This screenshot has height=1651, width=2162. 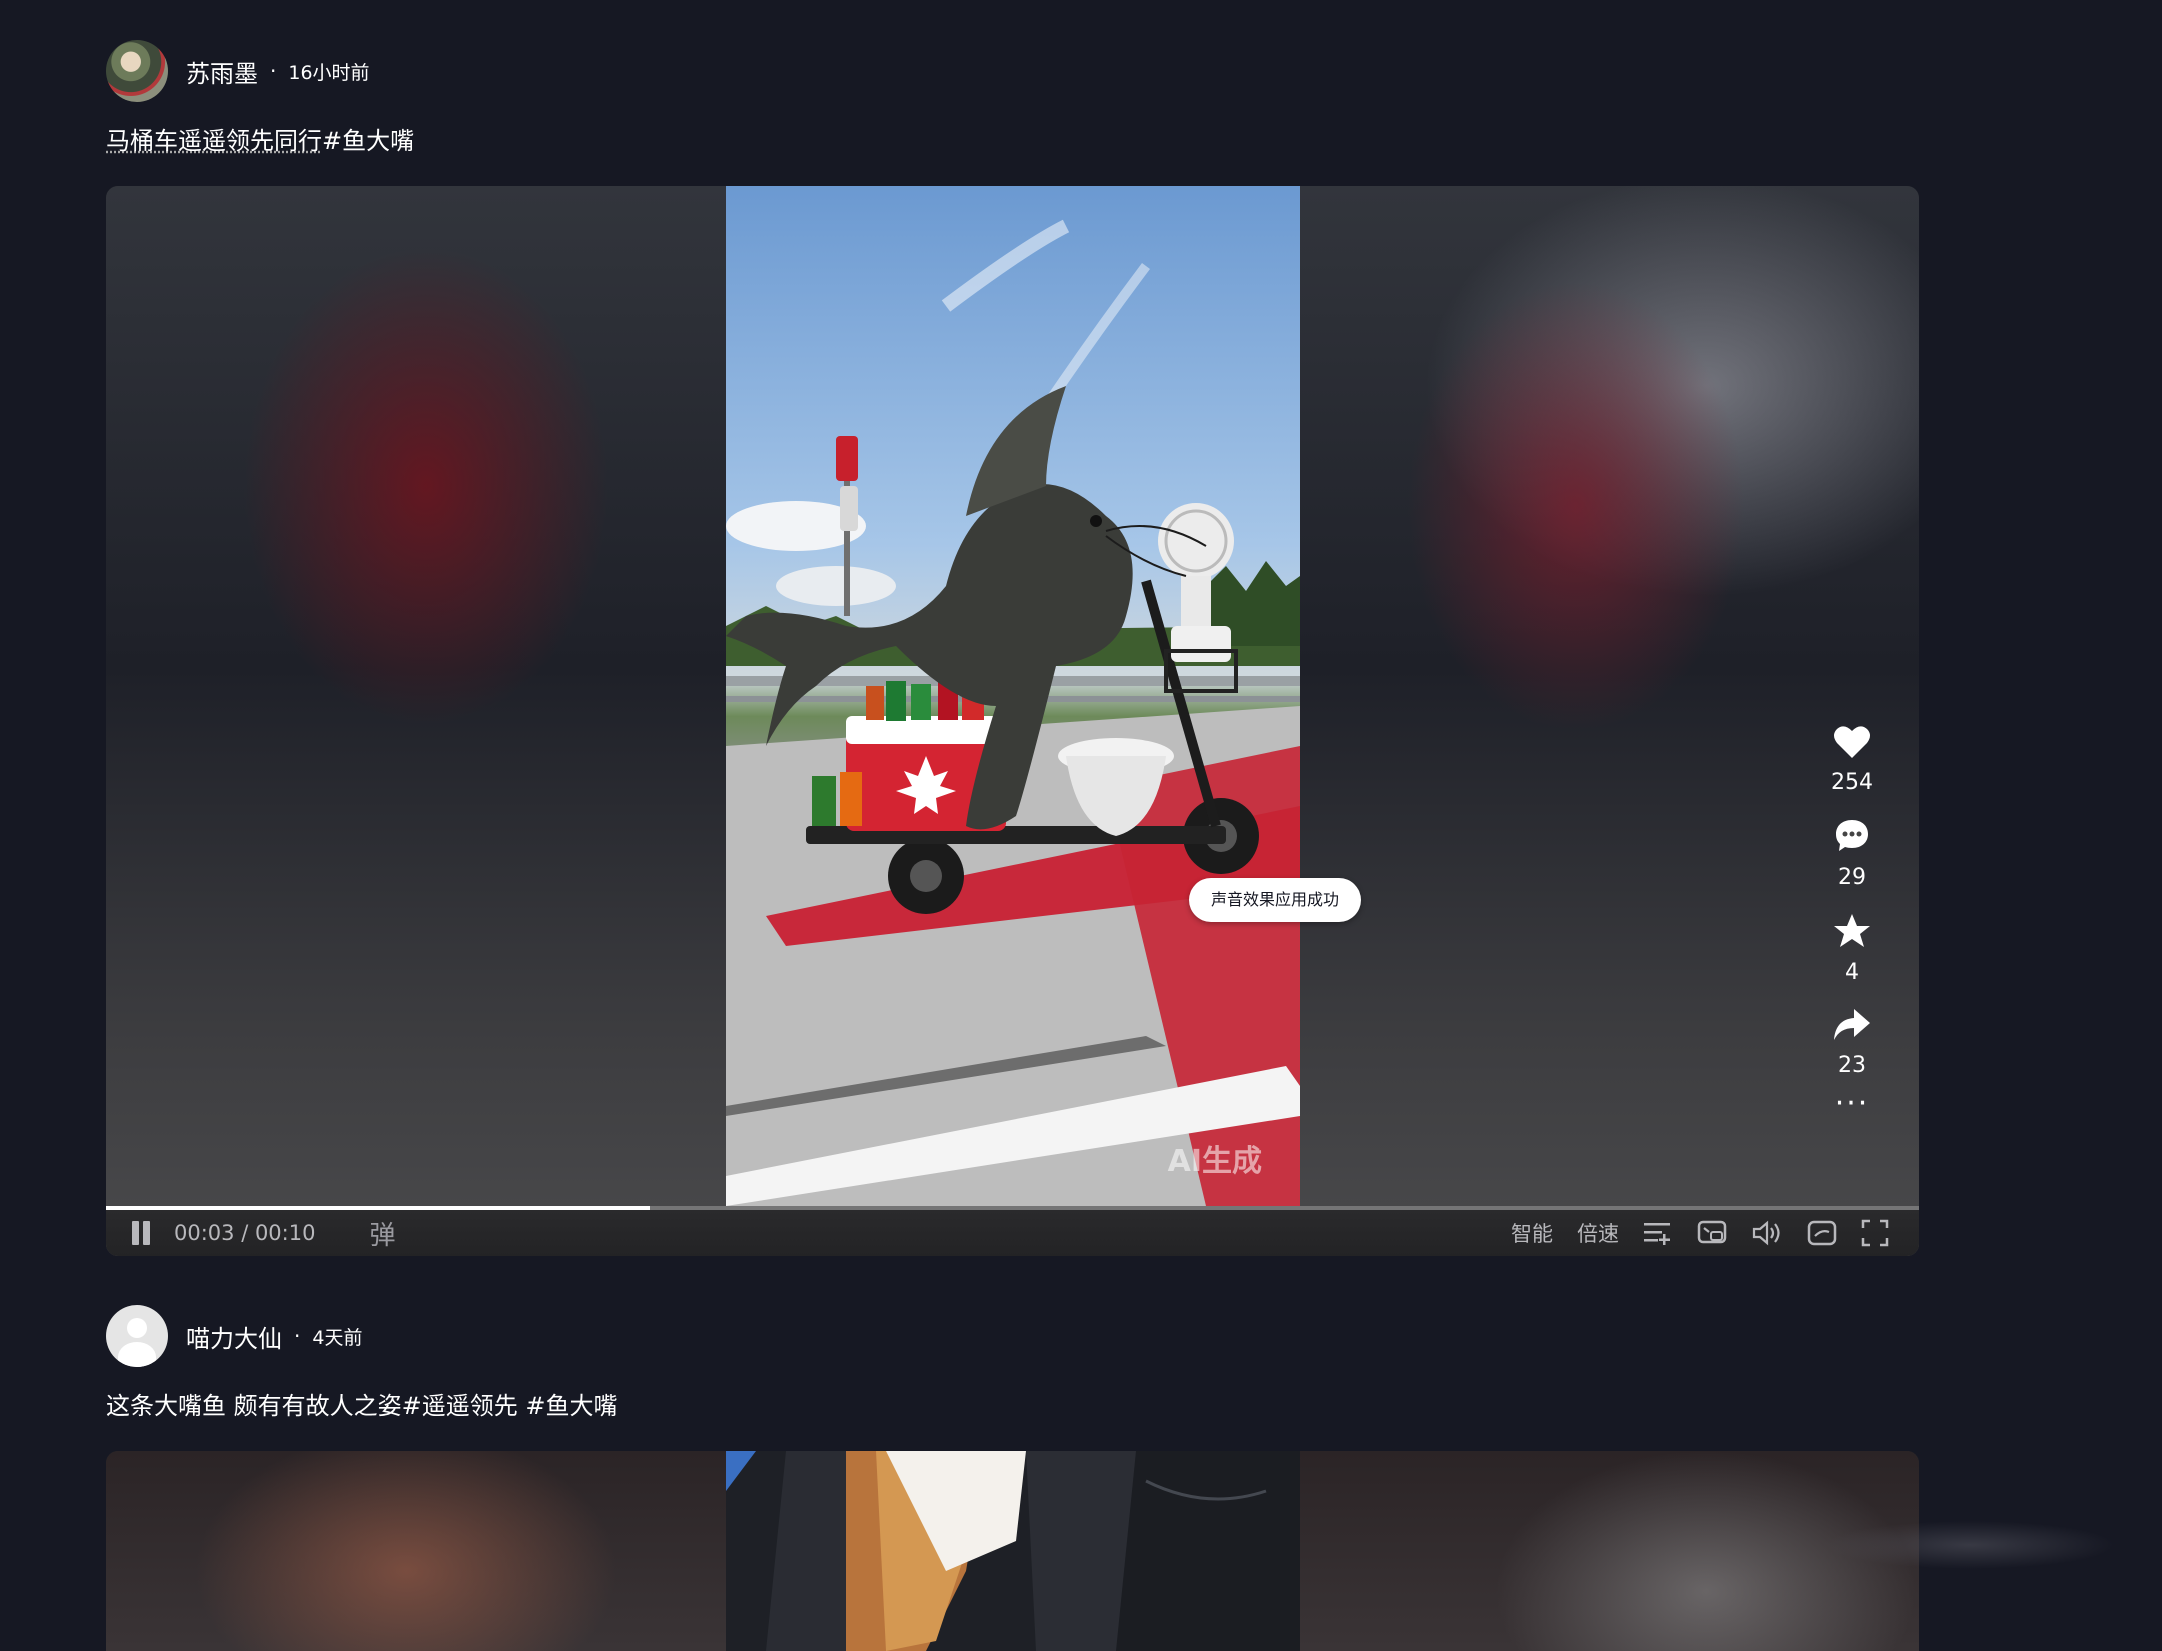 I want to click on more-icon: ···, so click(x=1852, y=1104).